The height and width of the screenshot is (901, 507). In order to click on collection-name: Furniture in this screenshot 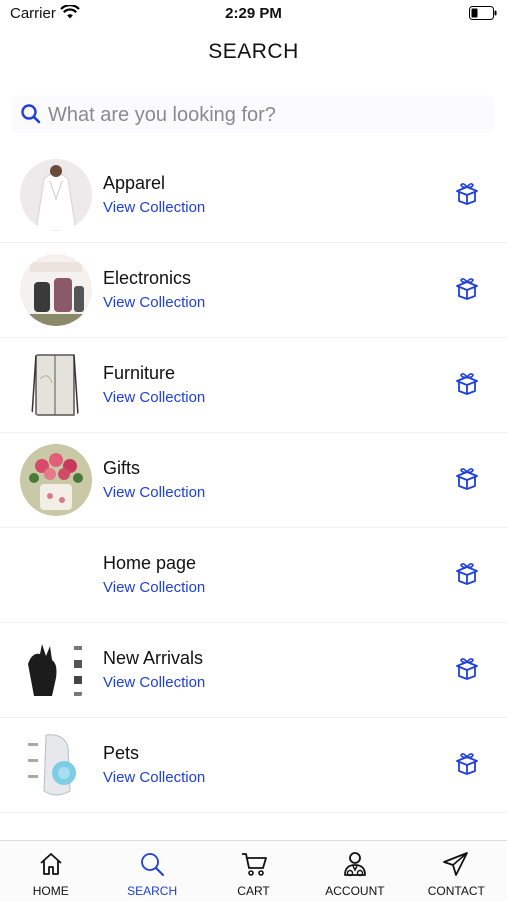, I will do `click(139, 373)`.